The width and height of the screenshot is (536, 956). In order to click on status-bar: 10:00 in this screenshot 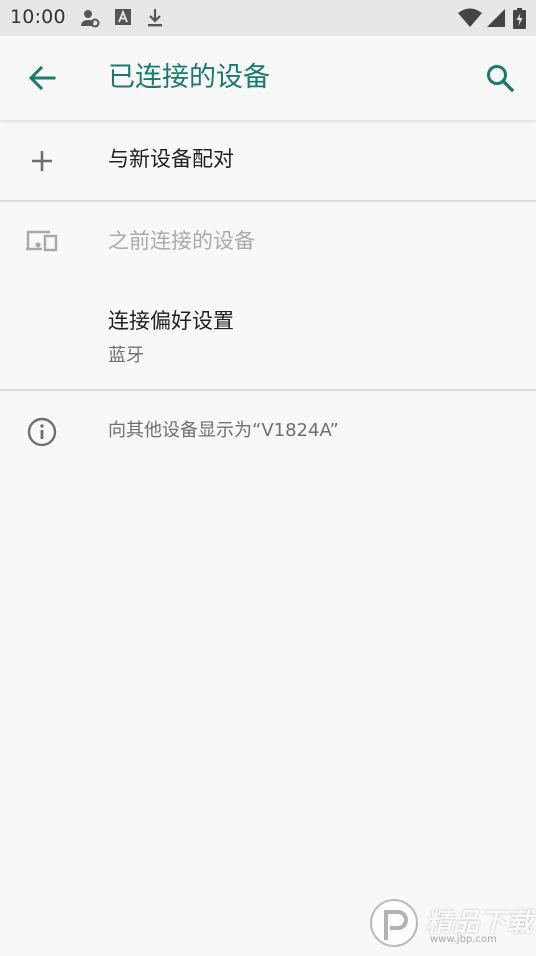, I will do `click(268, 18)`.